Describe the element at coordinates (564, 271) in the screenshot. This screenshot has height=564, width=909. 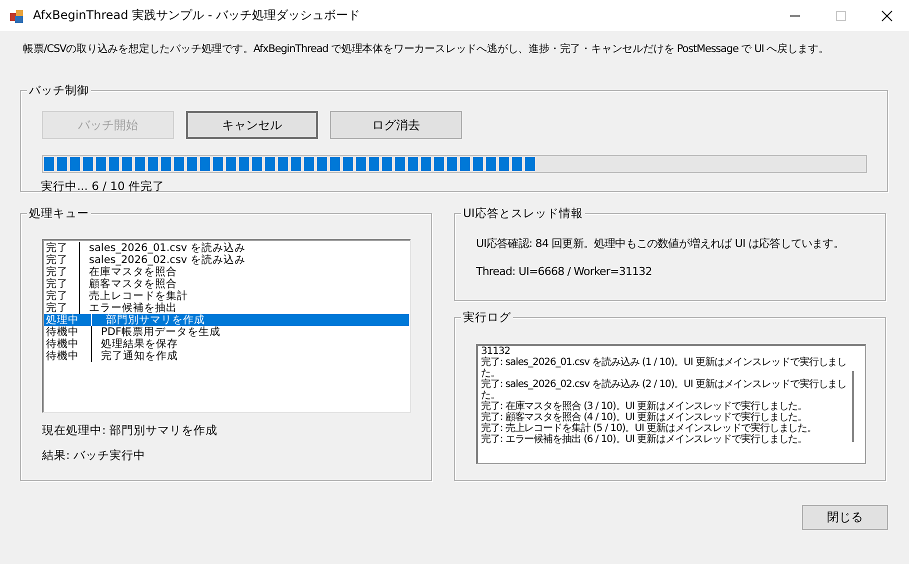
I see `thread-text: Thread: UI=6668 / Worker=31132` at that location.